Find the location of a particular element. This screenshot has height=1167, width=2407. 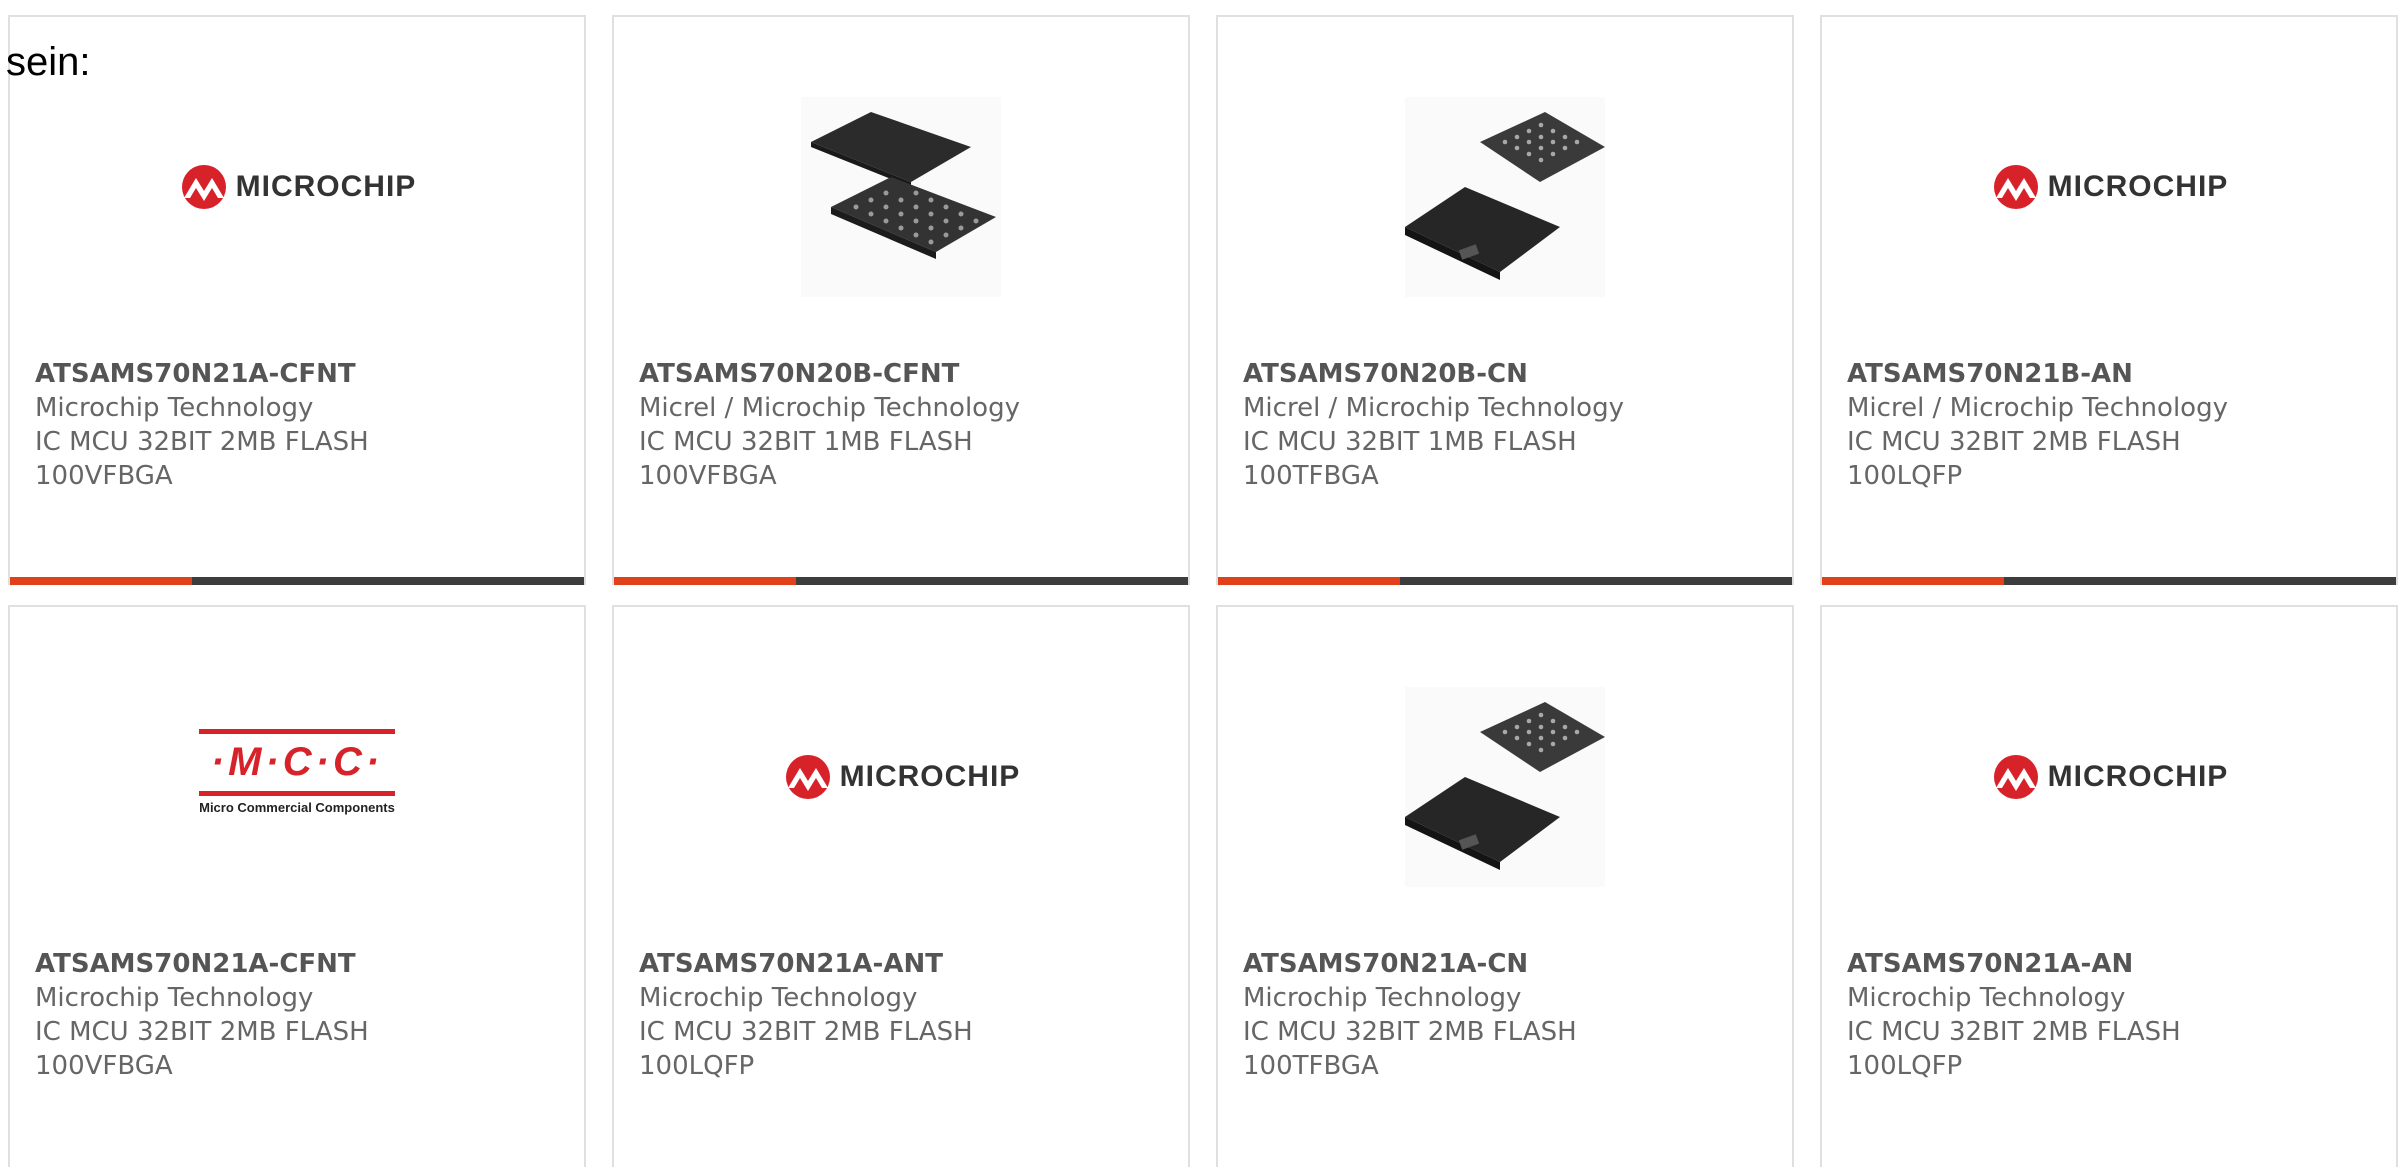

mcc-logo: ·M·C·C· Micro Commercial Components is located at coordinates (297, 772).